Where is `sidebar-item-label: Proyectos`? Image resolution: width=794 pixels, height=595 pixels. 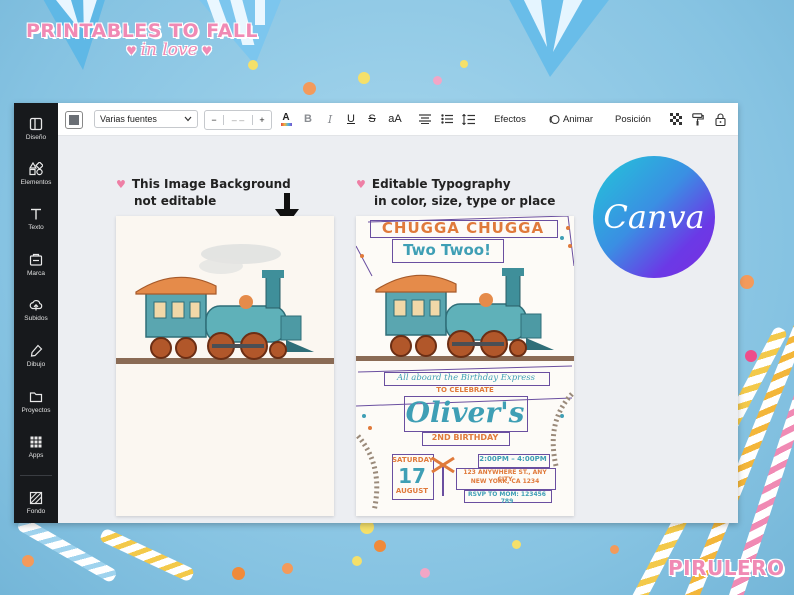 sidebar-item-label: Proyectos is located at coordinates (36, 410).